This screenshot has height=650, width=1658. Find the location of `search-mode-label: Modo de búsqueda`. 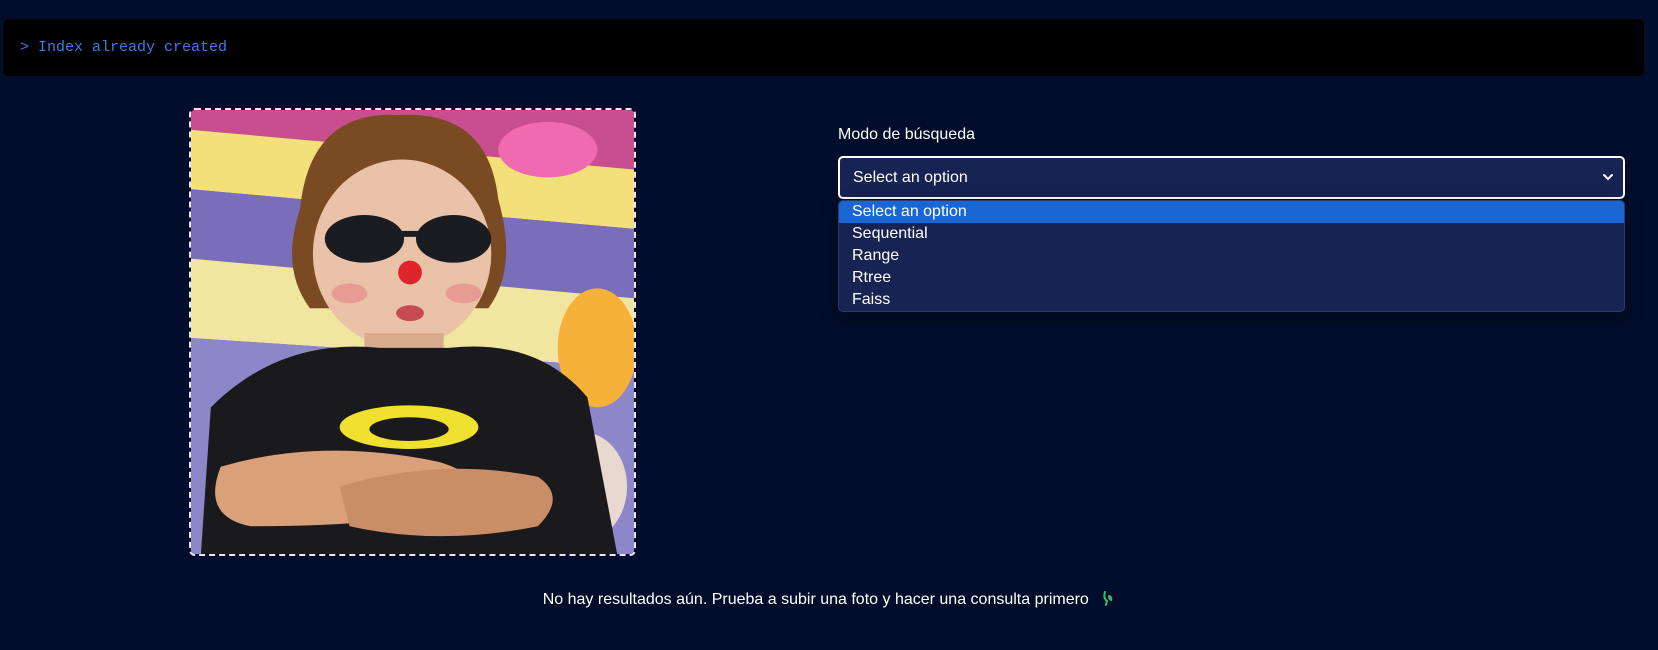

search-mode-label: Modo de búsqueda is located at coordinates (906, 134).